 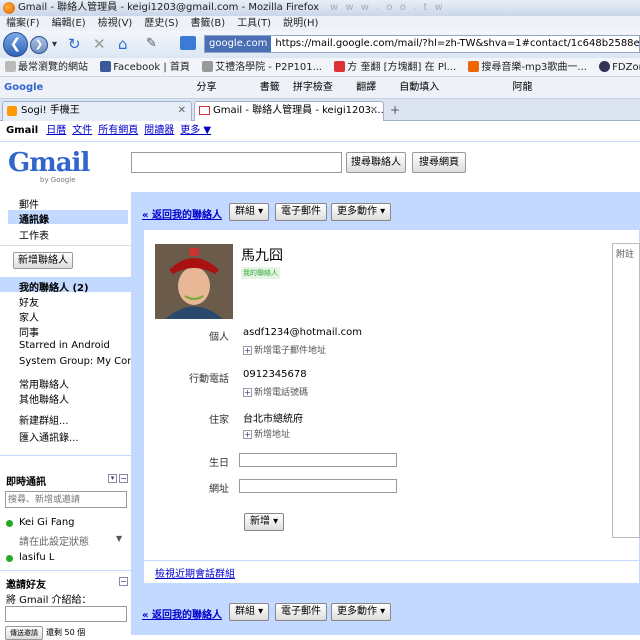 I want to click on group-starred-android: Starred in Android, so click(x=64, y=345).